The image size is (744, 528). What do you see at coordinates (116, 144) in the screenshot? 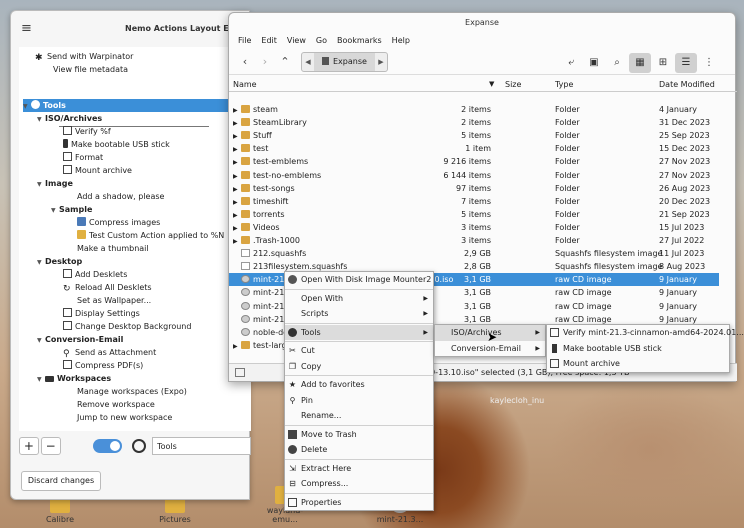
I see `tree-item-bootable-usb: Make bootable USB stick` at bounding box center [116, 144].